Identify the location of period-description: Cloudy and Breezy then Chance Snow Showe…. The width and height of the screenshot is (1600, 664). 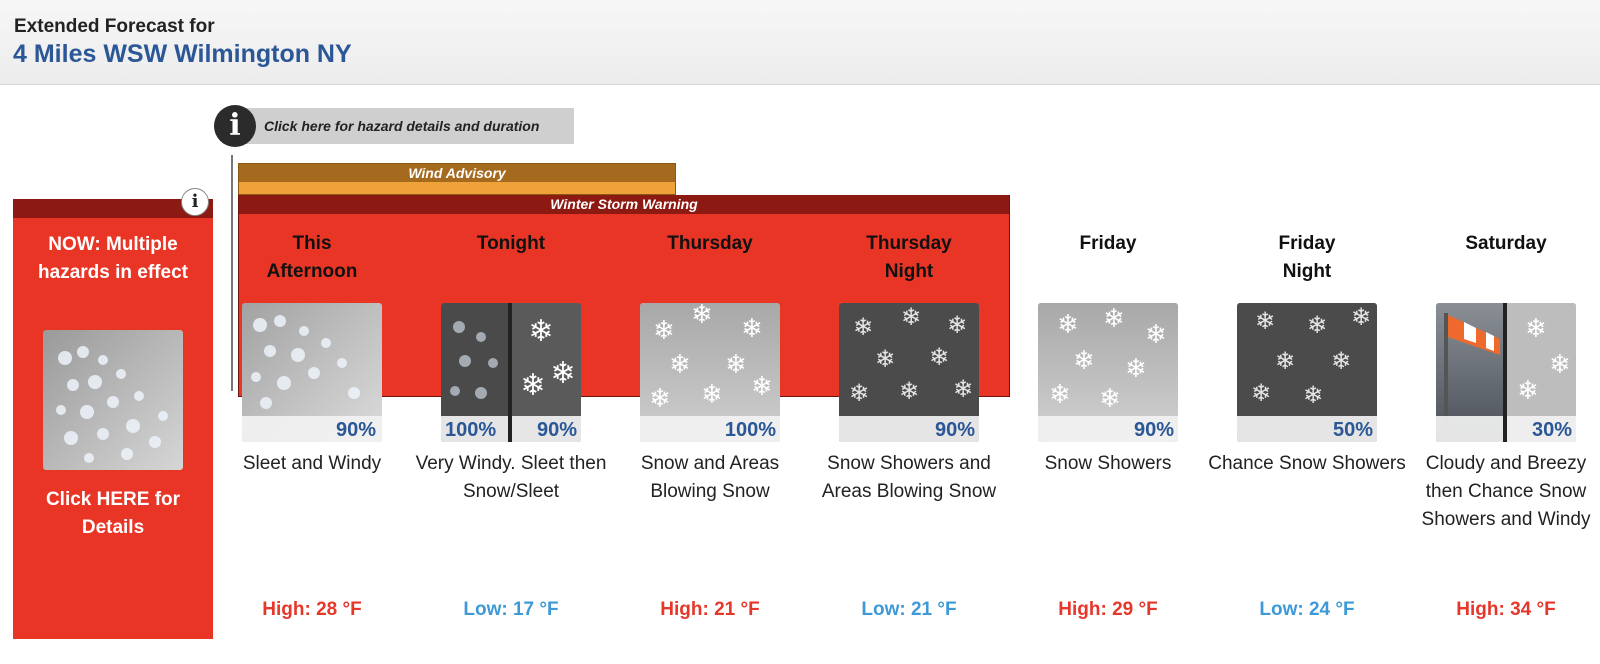
(1506, 491).